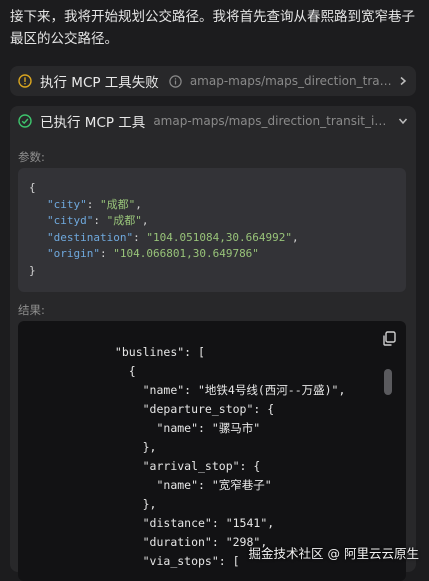  What do you see at coordinates (389, 338) in the screenshot?
I see `copy-icon` at bounding box center [389, 338].